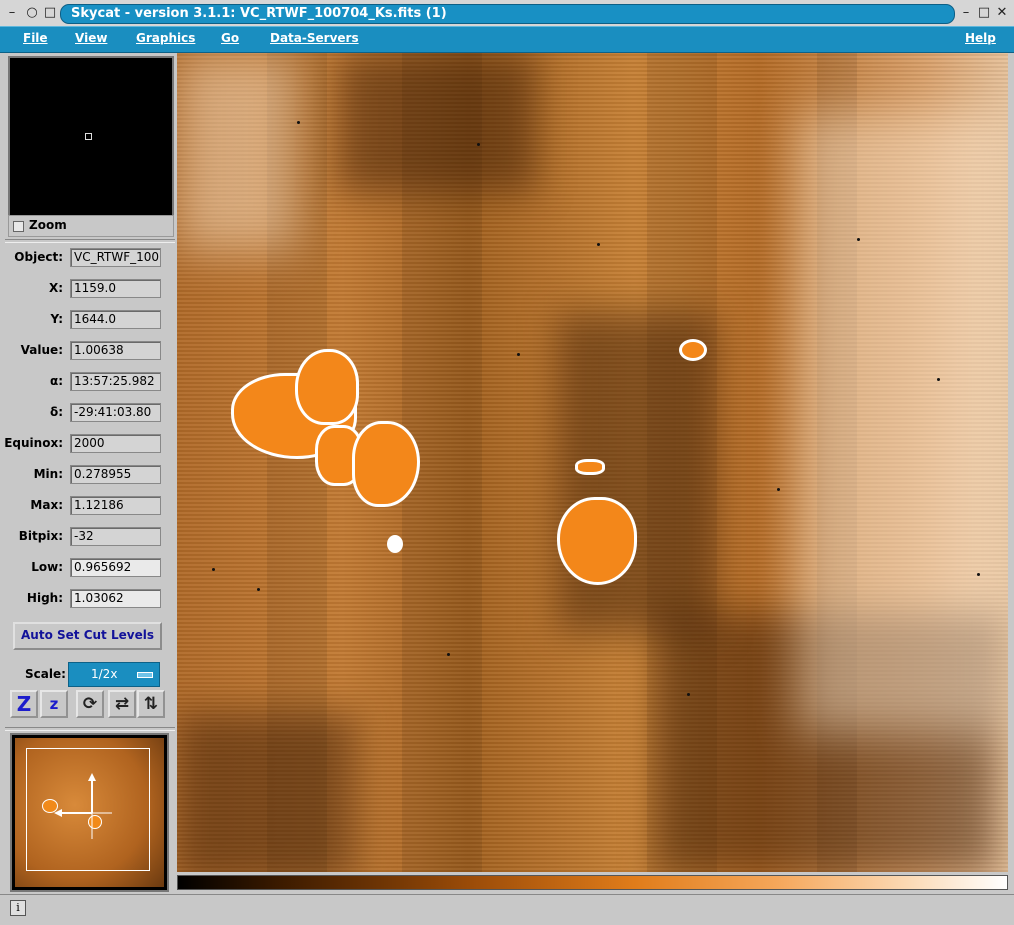 Image resolution: width=1014 pixels, height=925 pixels. Describe the element at coordinates (18, 226) in the screenshot. I see `zoom-checkbox` at that location.